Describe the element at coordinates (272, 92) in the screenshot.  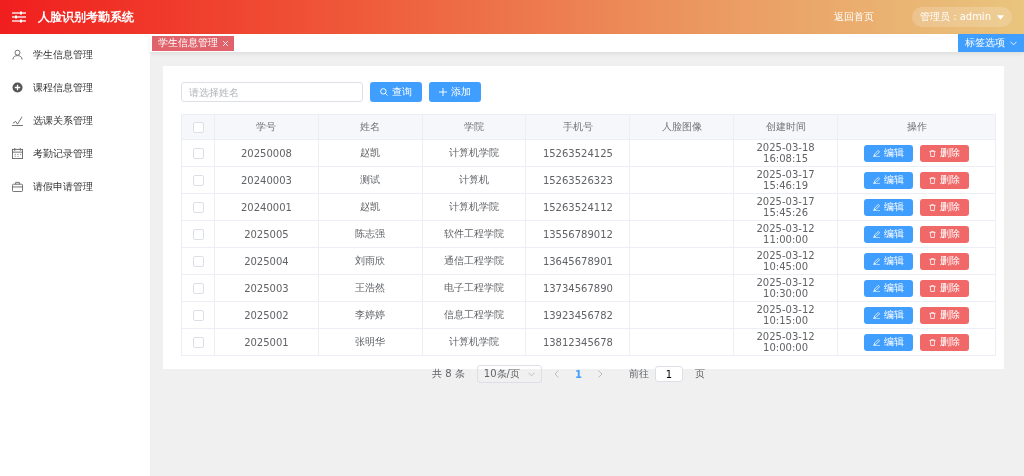
I see `search-field: 请选择姓名` at that location.